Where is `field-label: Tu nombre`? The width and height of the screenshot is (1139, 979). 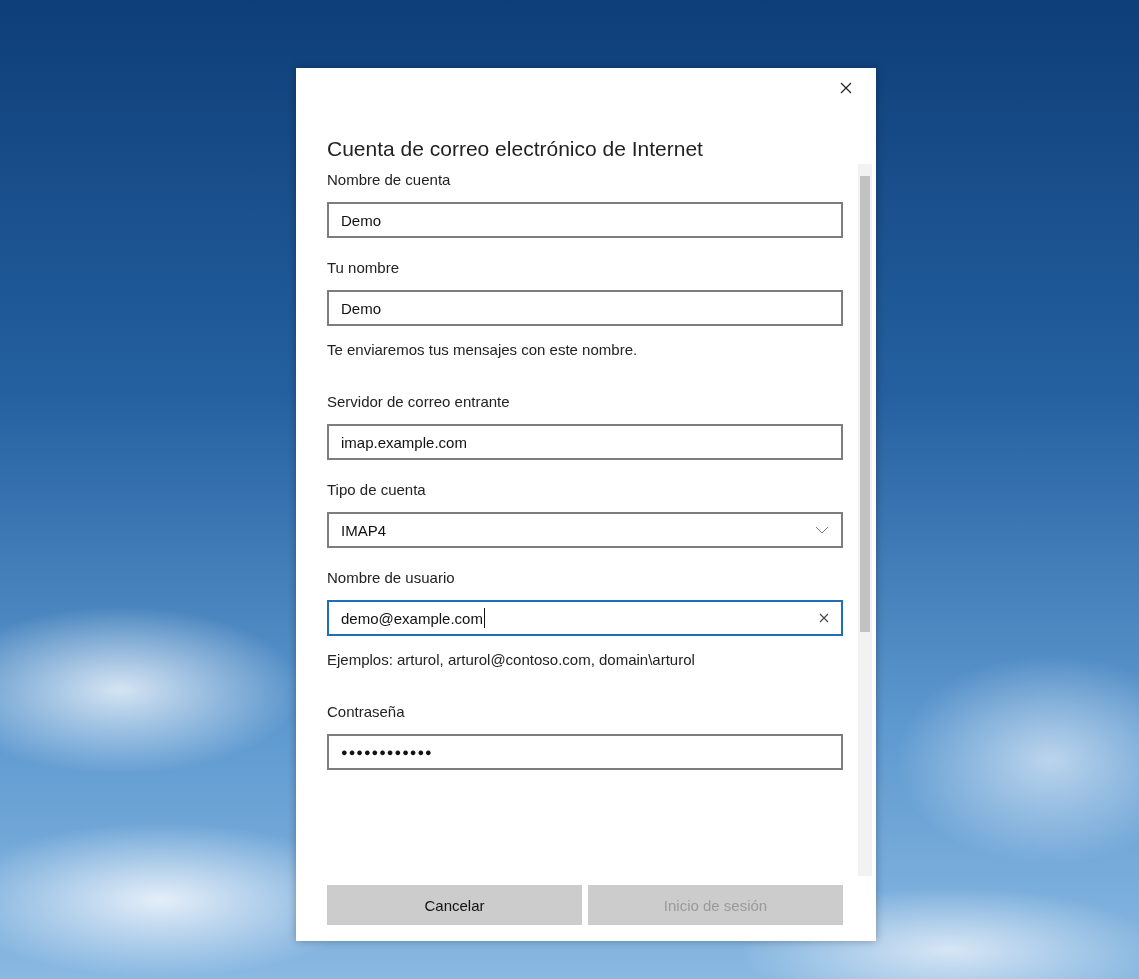 field-label: Tu nombre is located at coordinates (363, 268).